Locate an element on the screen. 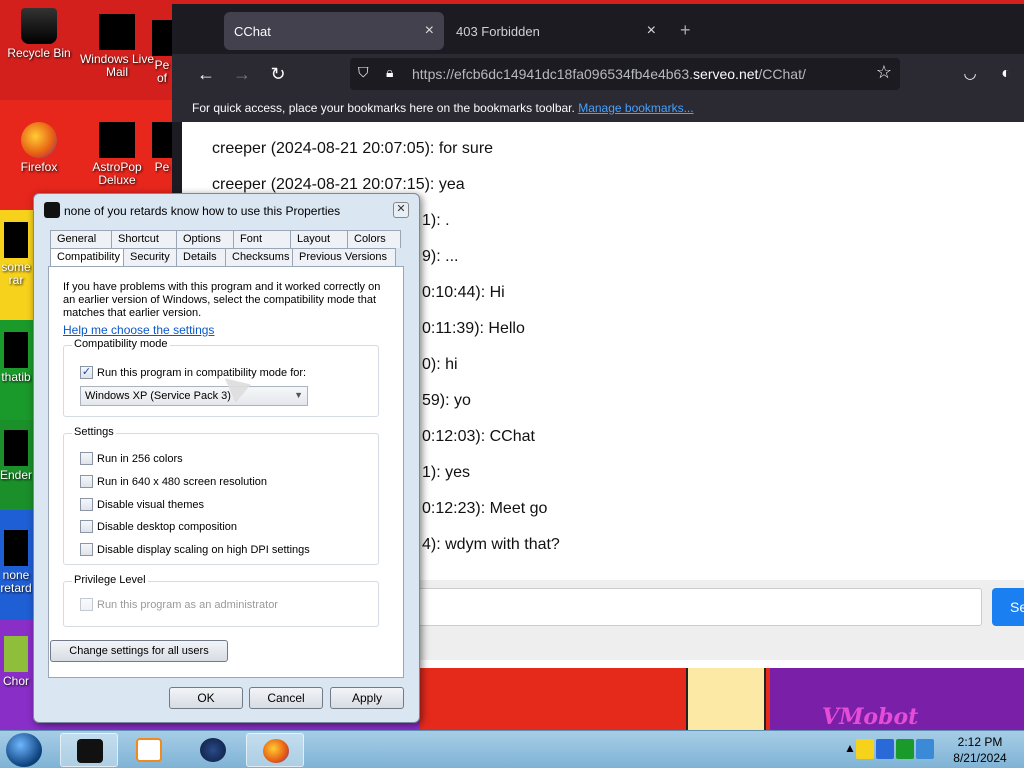 The width and height of the screenshot is (1024, 768). close-icon: ✕ is located at coordinates (401, 210).